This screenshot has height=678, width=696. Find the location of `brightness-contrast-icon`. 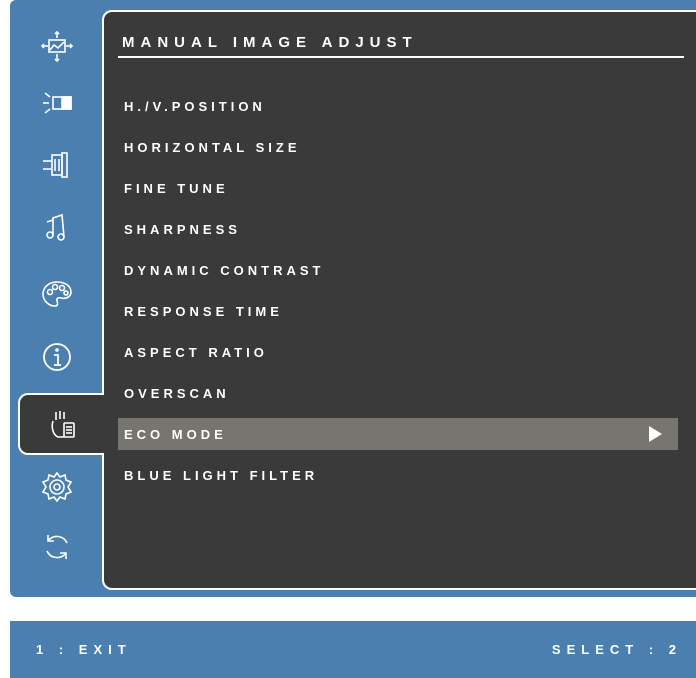

brightness-contrast-icon is located at coordinates (57, 103).